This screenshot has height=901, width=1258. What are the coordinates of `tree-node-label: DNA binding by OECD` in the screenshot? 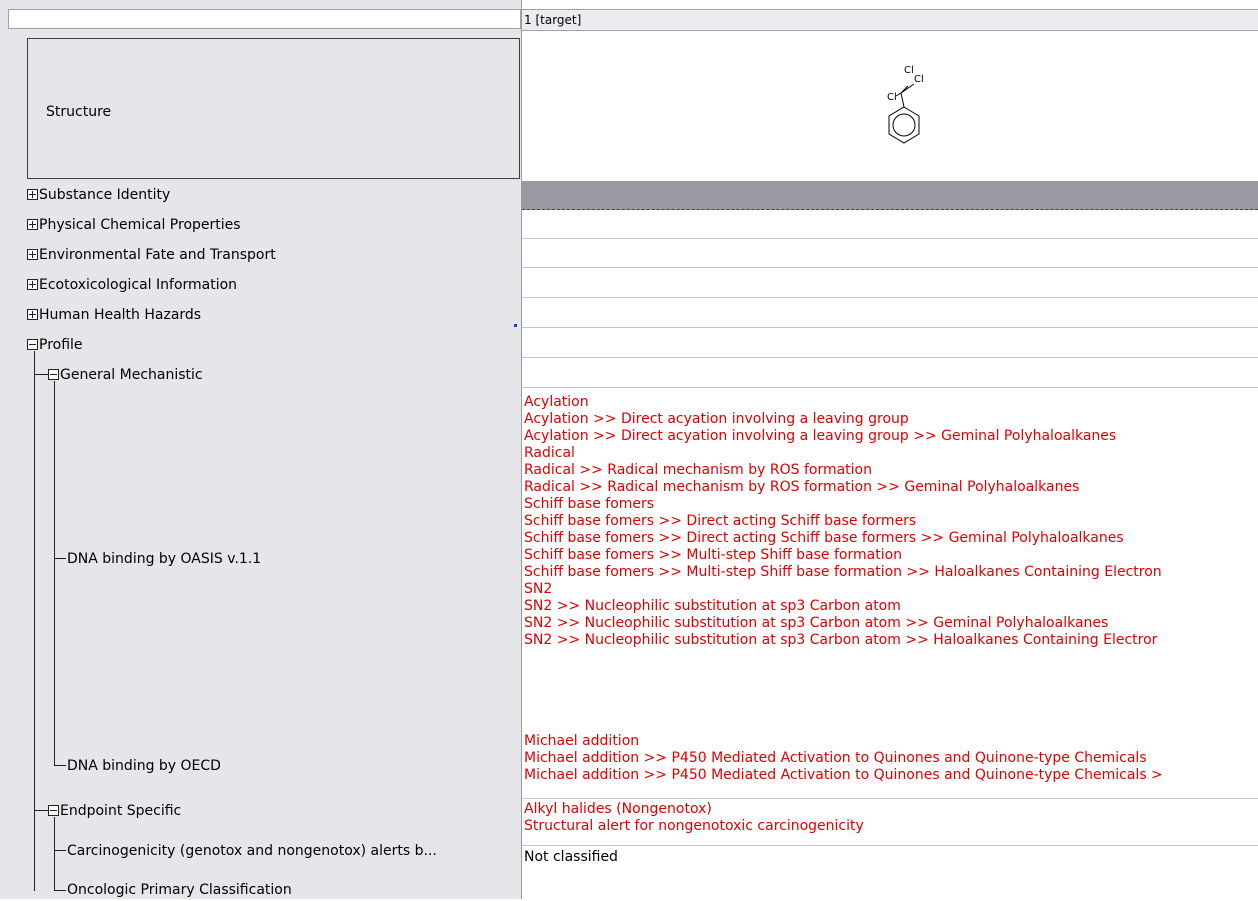 It's located at (144, 766).